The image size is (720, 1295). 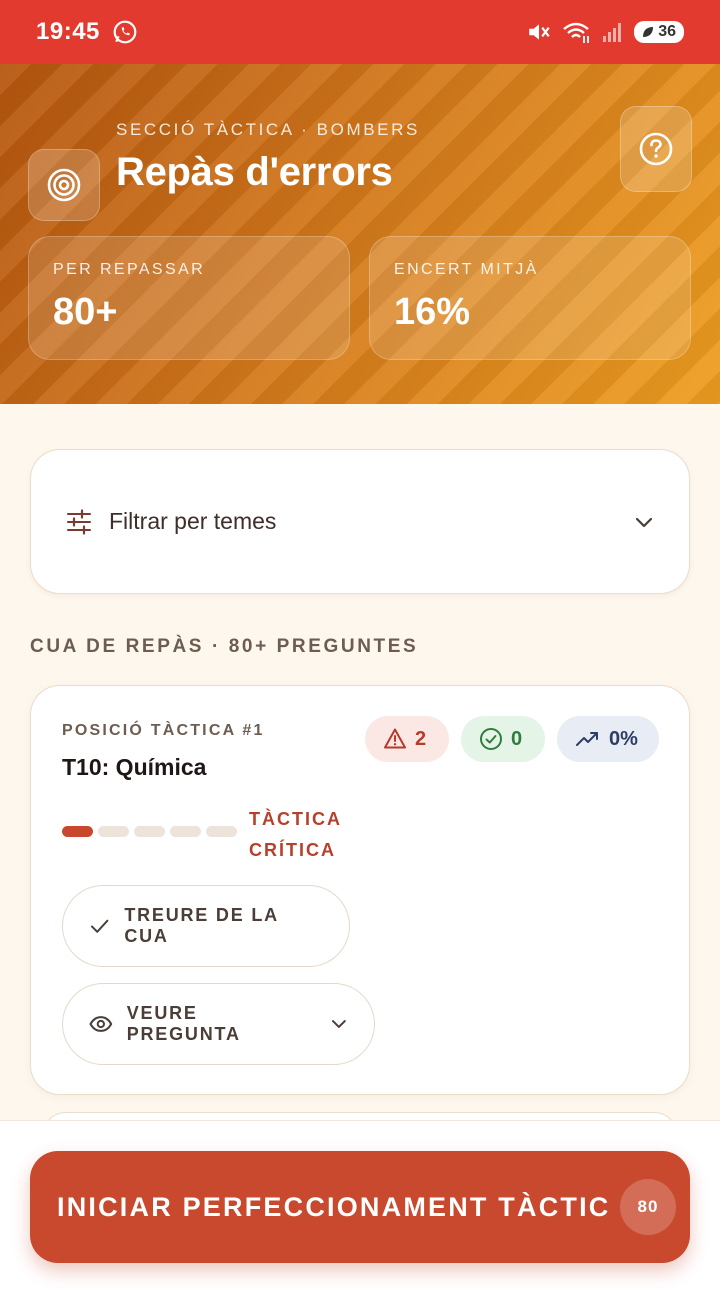 I want to click on correct-badge: 0, so click(x=503, y=739).